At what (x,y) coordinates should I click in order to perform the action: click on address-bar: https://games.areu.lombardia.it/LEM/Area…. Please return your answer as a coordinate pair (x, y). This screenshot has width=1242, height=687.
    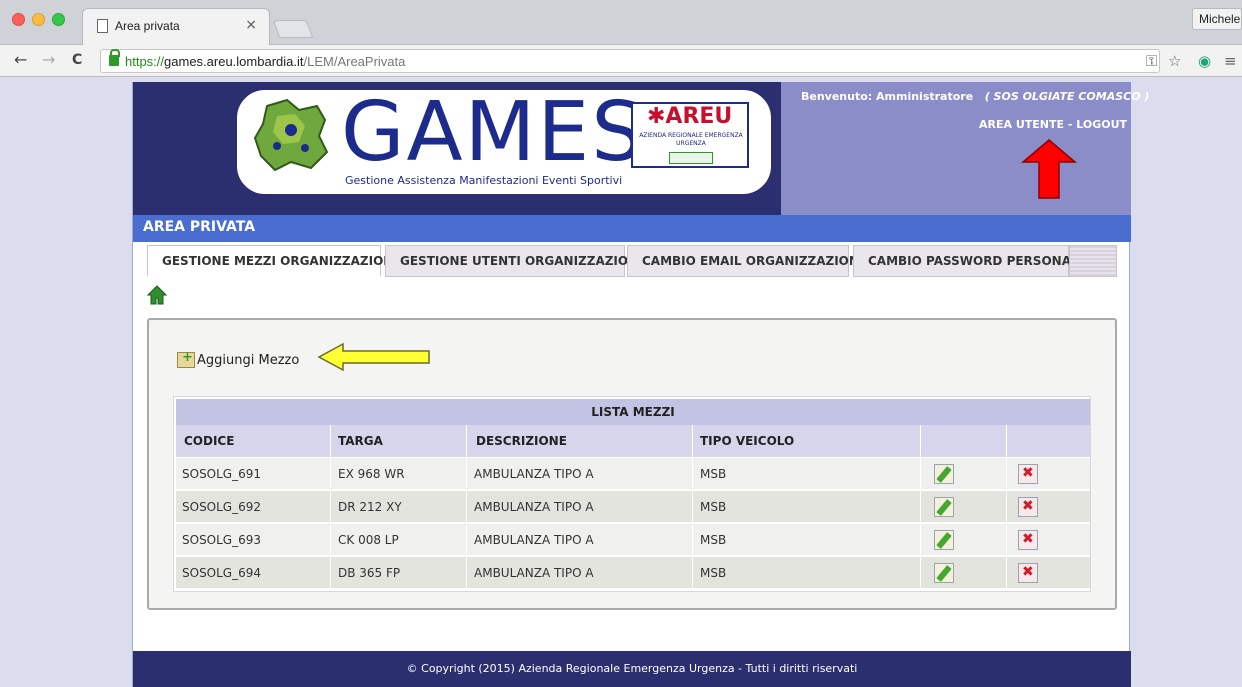
    Looking at the image, I should click on (630, 61).